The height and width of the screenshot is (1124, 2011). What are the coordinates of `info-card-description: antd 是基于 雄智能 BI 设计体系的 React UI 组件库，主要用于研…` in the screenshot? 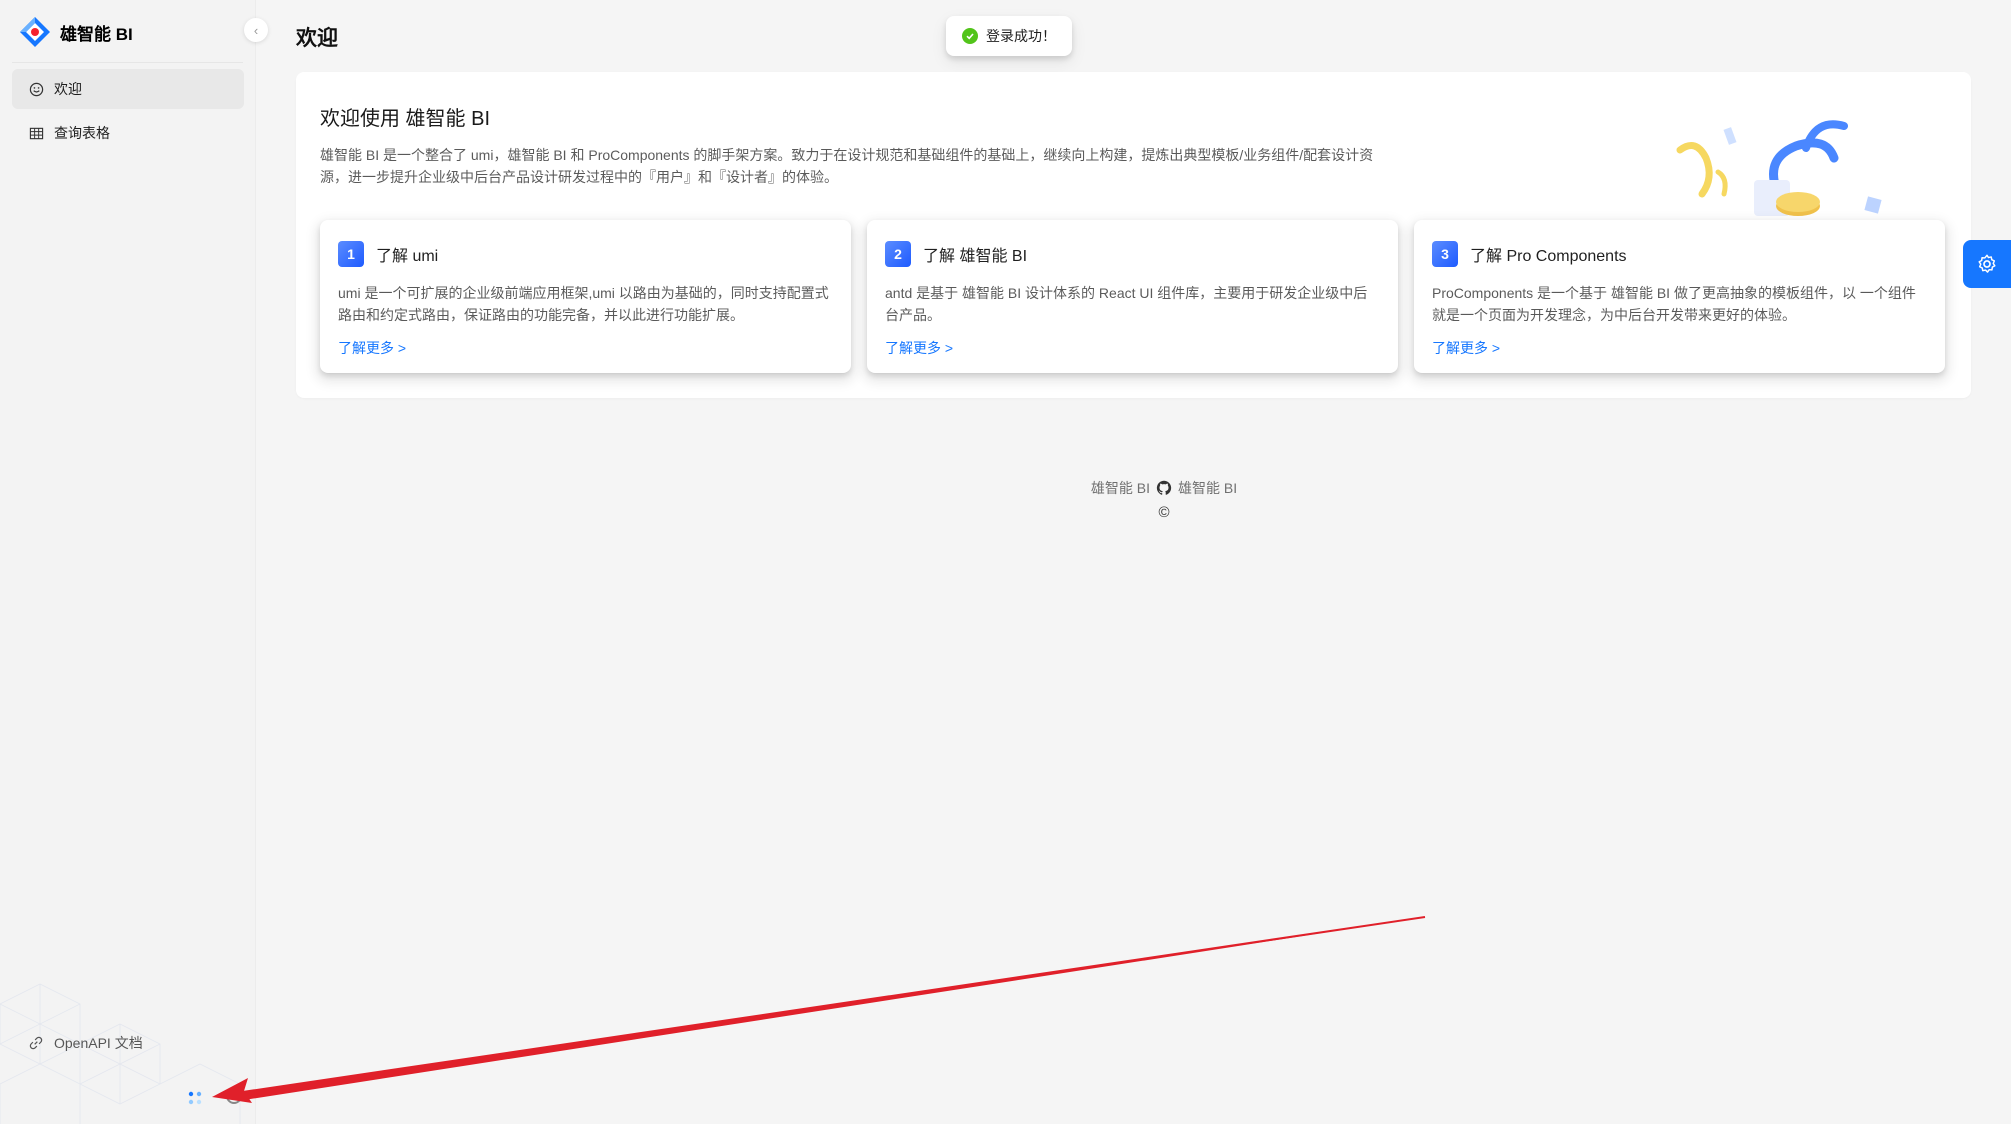 It's located at (1126, 304).